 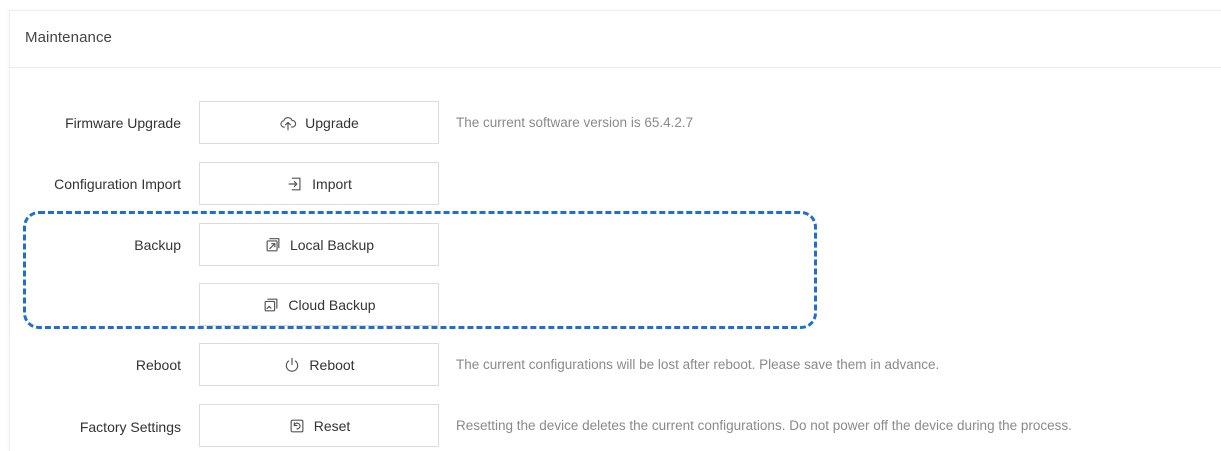 I want to click on import-icon, so click(x=295, y=184).